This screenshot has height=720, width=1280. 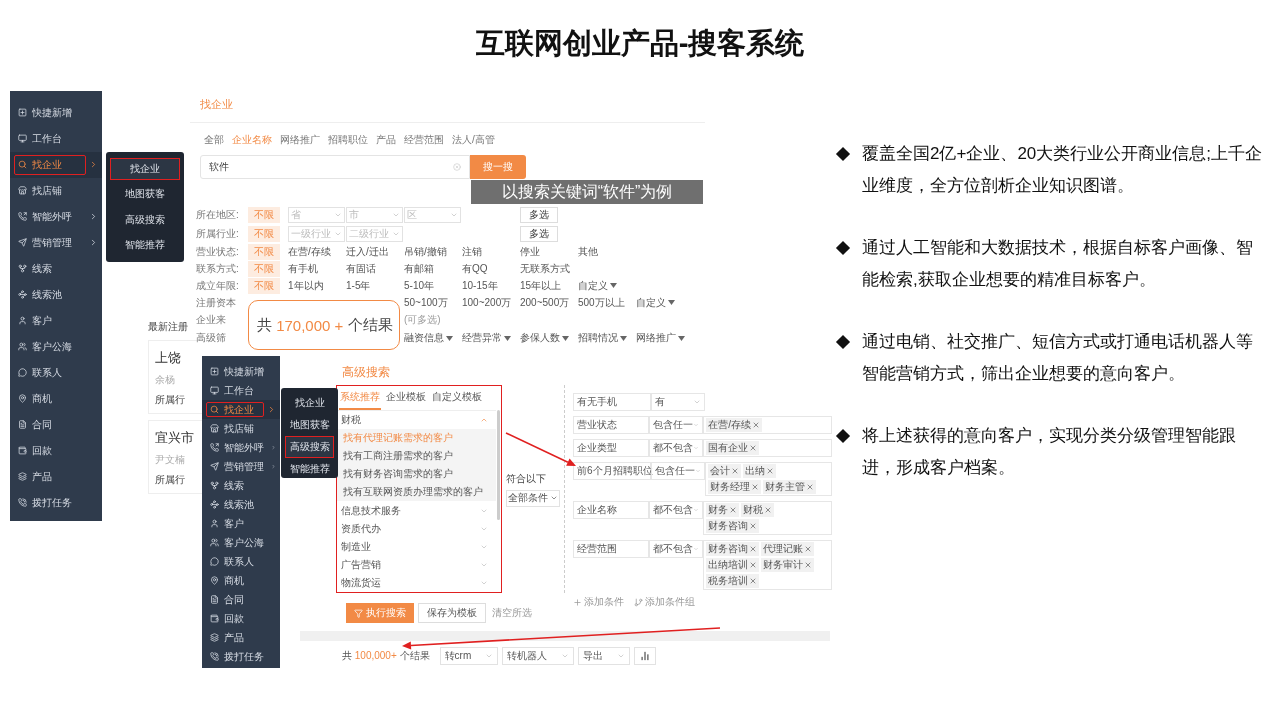 What do you see at coordinates (541, 285) in the screenshot?
I see `filter-option: 15年以上` at bounding box center [541, 285].